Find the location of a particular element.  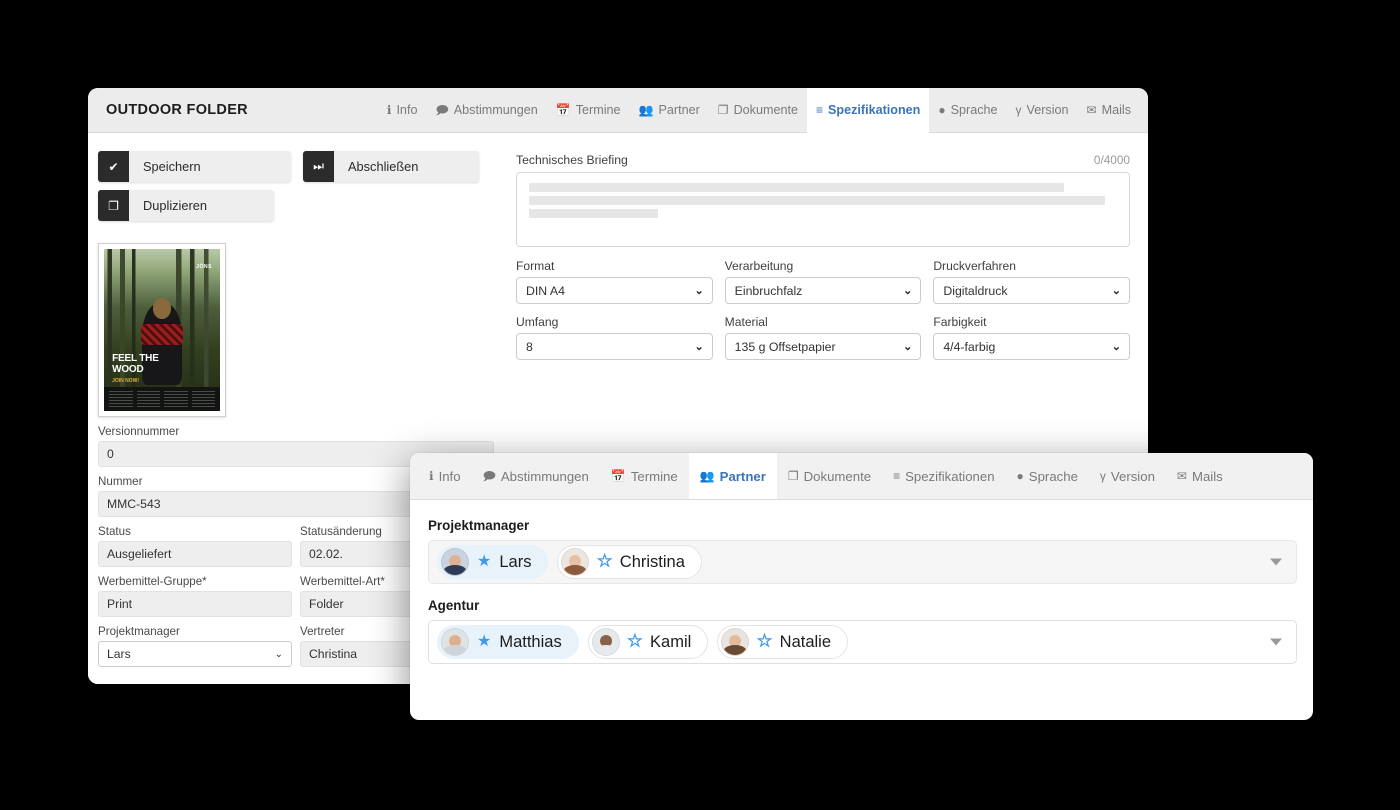

list-icon: ≡ is located at coordinates (819, 110).